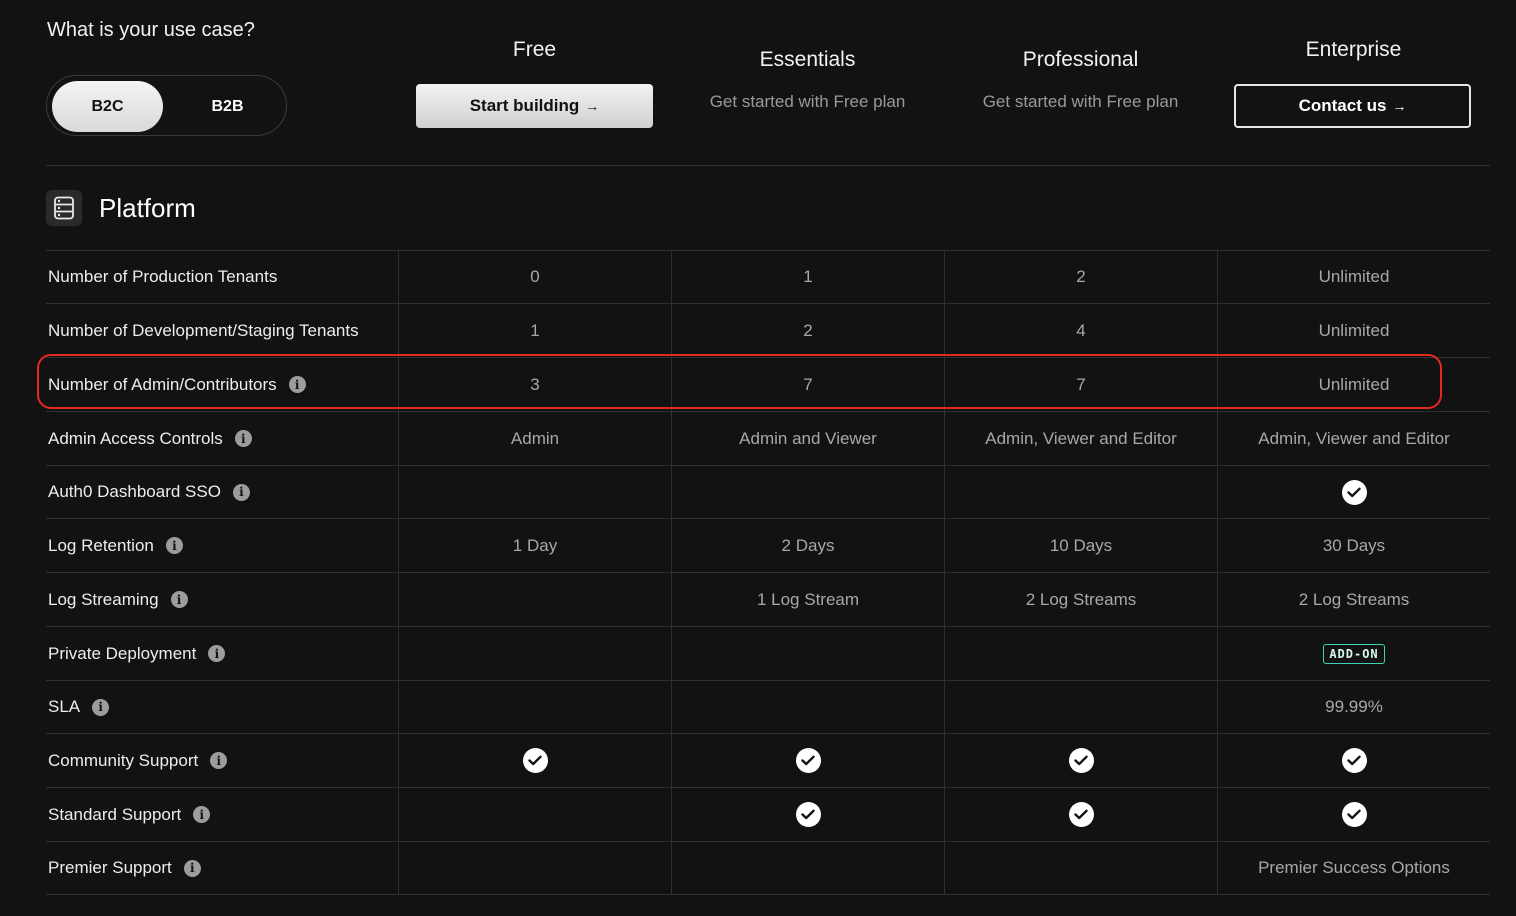 This screenshot has height=916, width=1516. I want to click on plan-value-cell: 10 Days, so click(1080, 545).